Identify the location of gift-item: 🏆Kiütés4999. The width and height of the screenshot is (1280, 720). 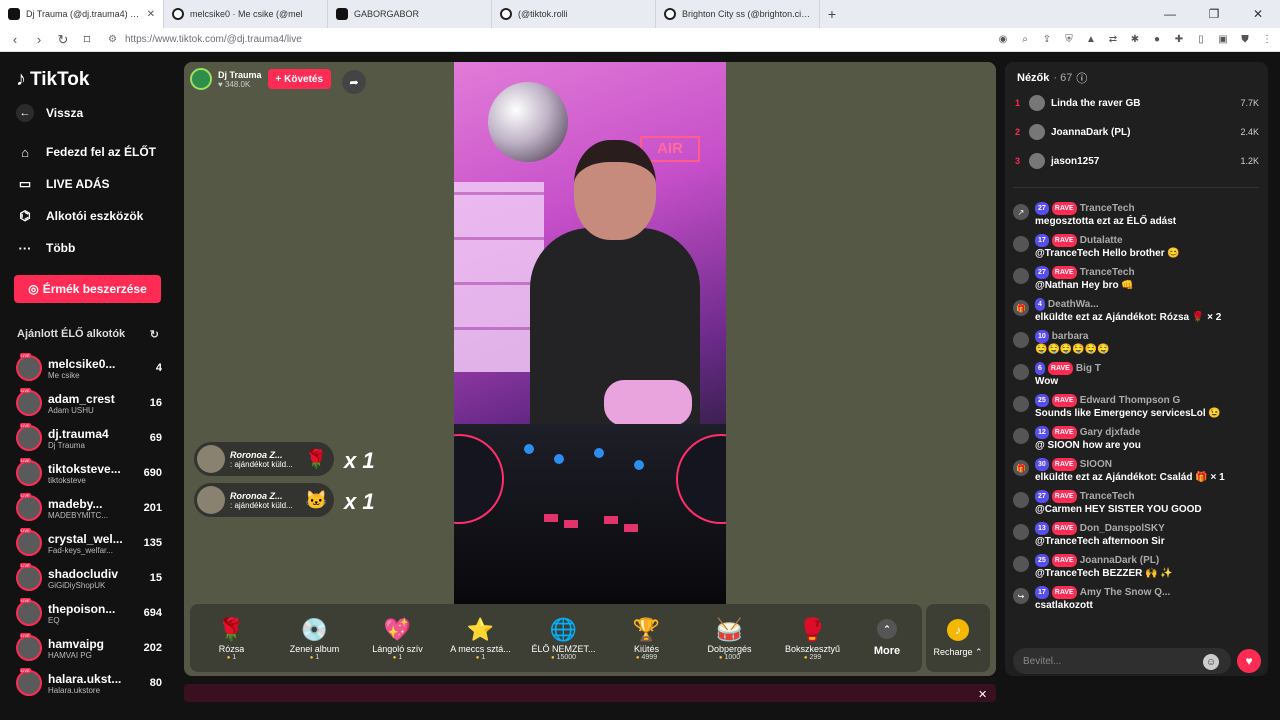
(646, 638).